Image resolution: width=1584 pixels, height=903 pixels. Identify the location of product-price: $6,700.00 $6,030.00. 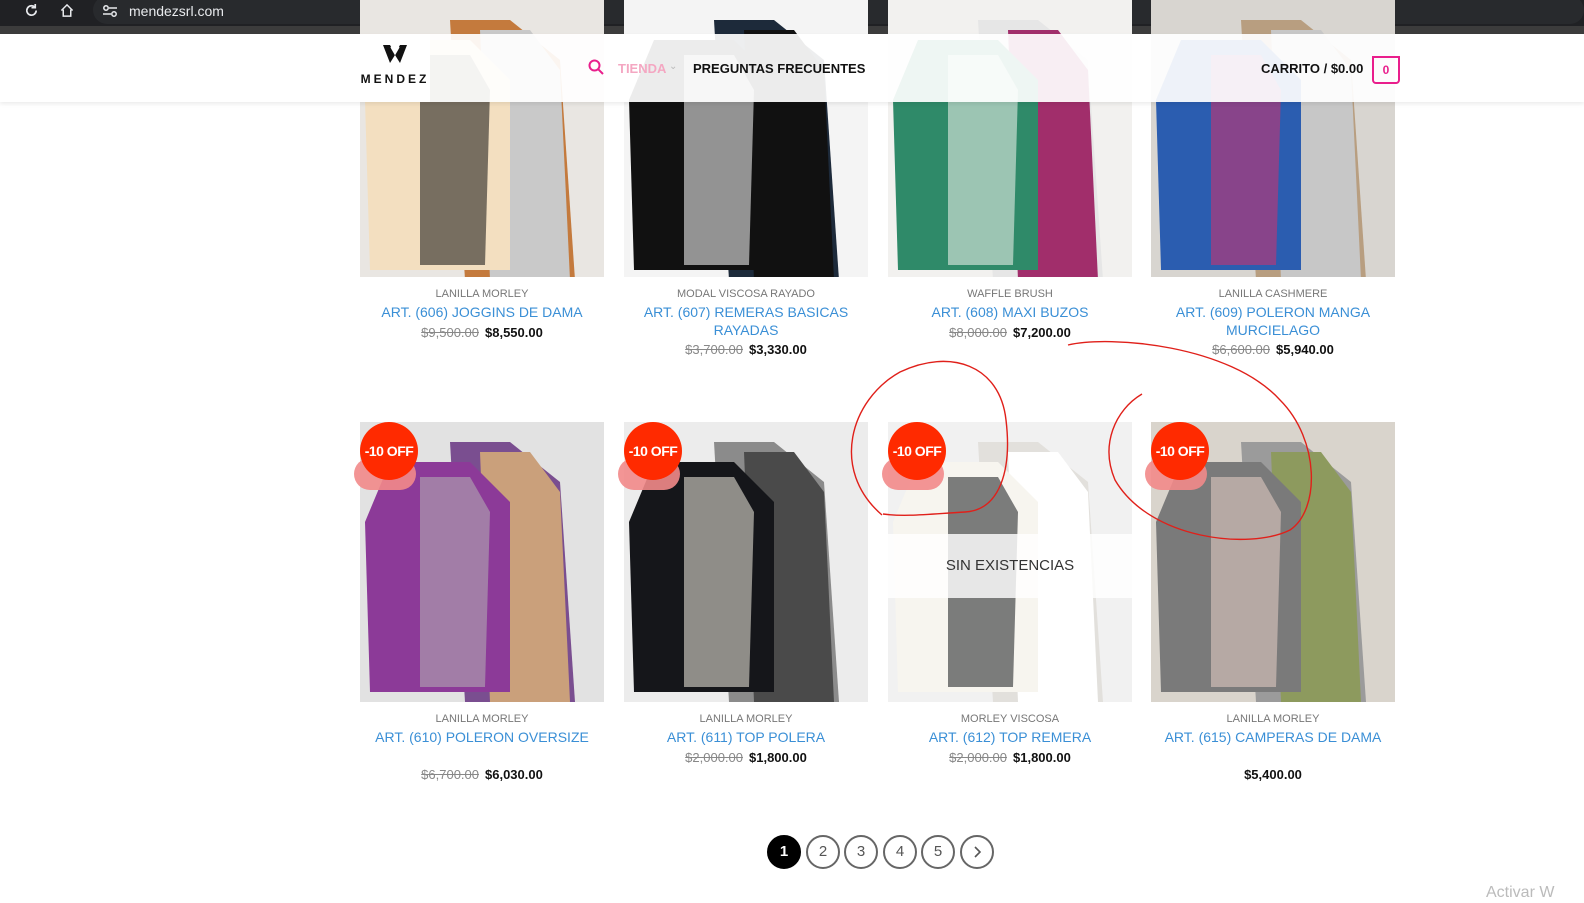
(482, 774).